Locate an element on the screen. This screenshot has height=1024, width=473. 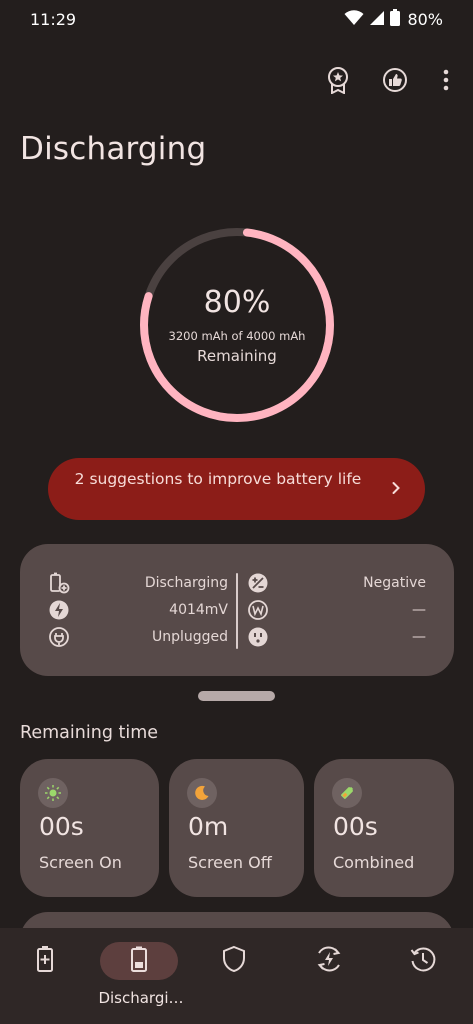
bolt-cycle-icon is located at coordinates (329, 961).